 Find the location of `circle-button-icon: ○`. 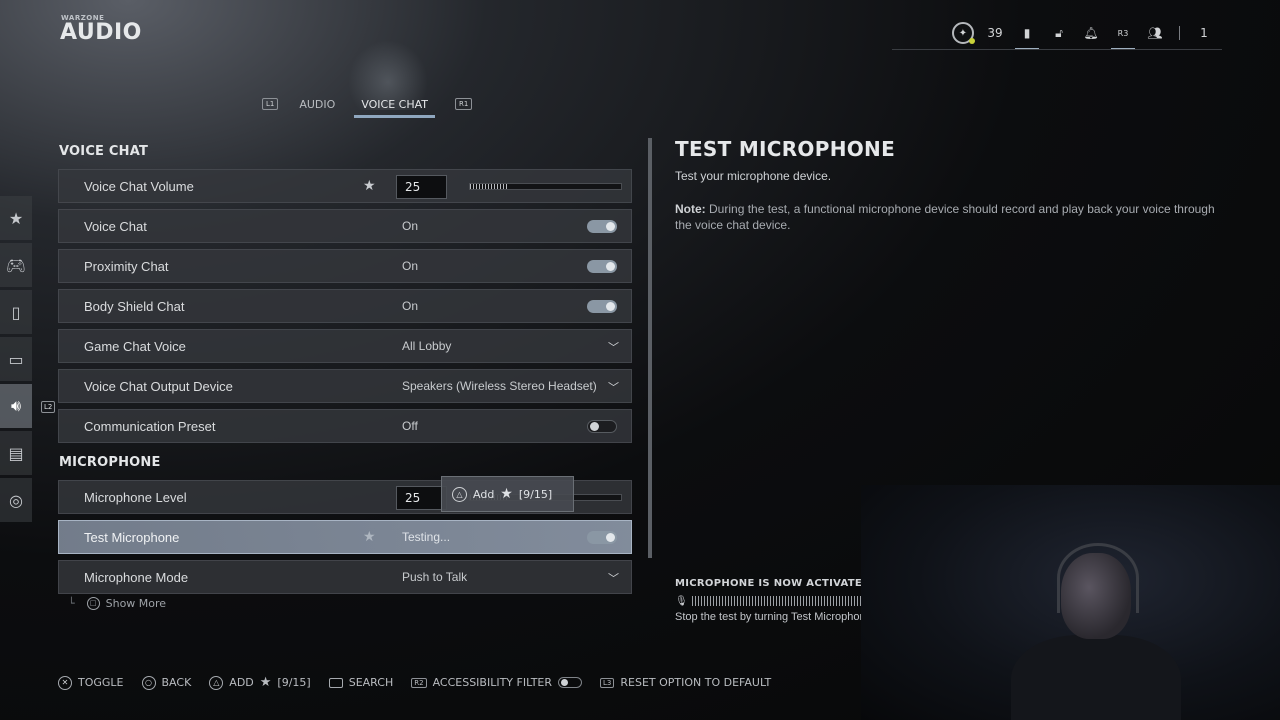

circle-button-icon: ○ is located at coordinates (148, 682).